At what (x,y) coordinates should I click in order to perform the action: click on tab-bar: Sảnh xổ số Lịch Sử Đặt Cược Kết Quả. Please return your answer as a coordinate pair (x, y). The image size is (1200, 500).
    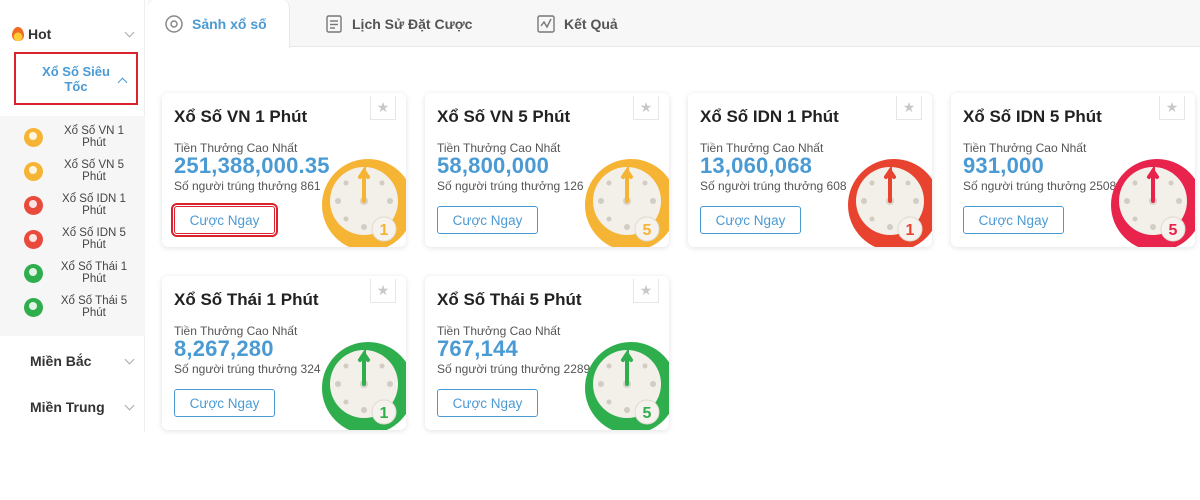
    Looking at the image, I should click on (674, 24).